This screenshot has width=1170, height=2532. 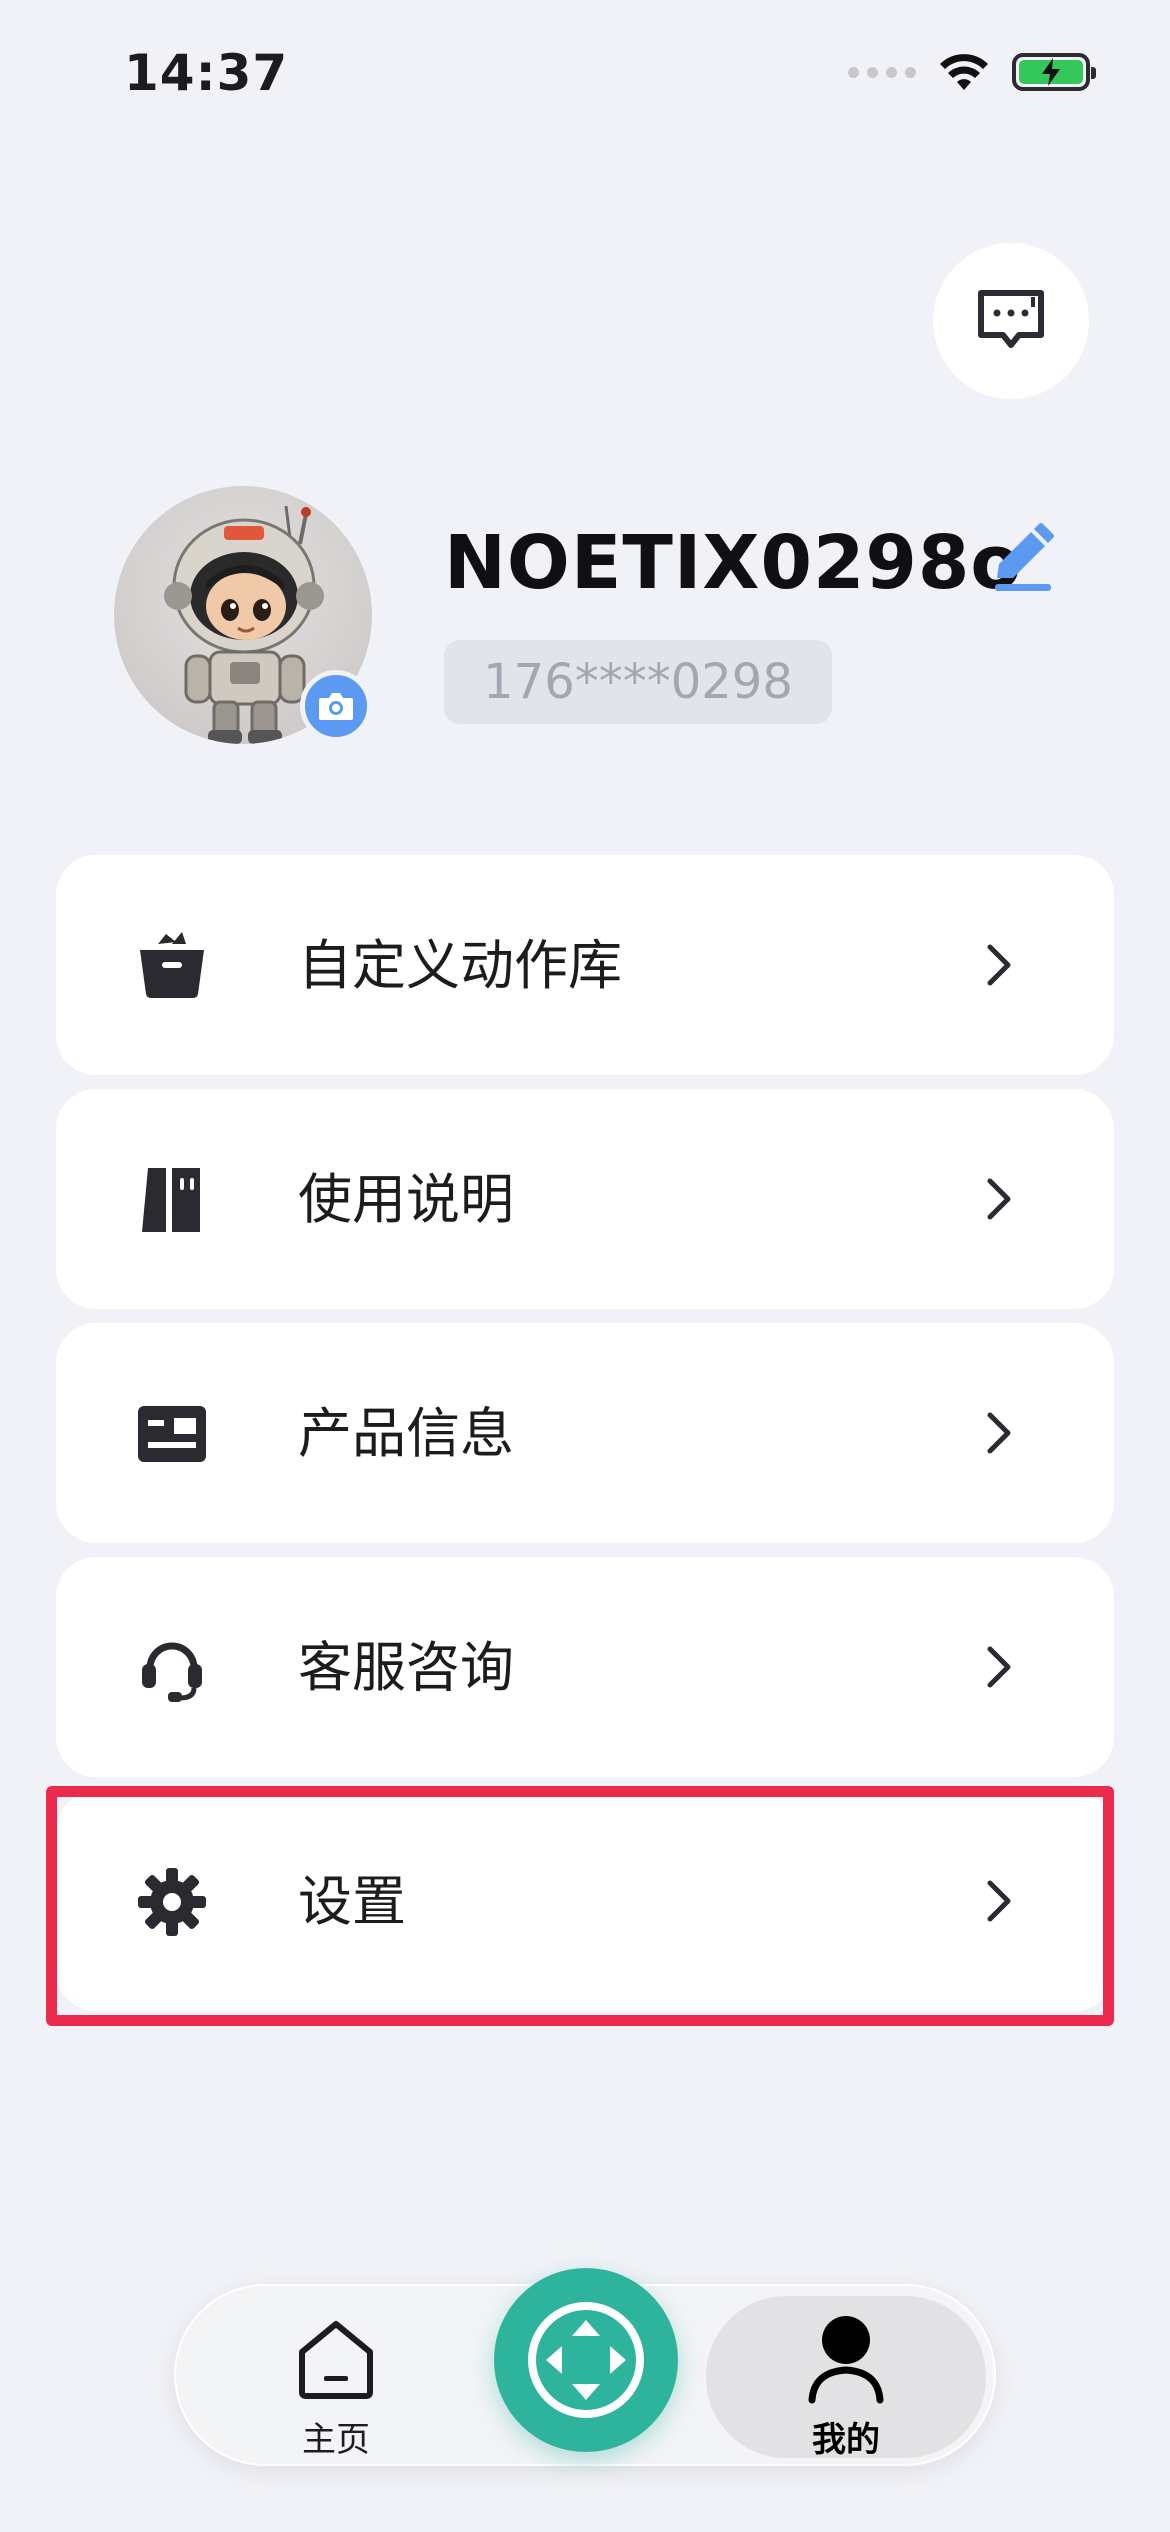 I want to click on phone-number: 176****0298, so click(x=638, y=682).